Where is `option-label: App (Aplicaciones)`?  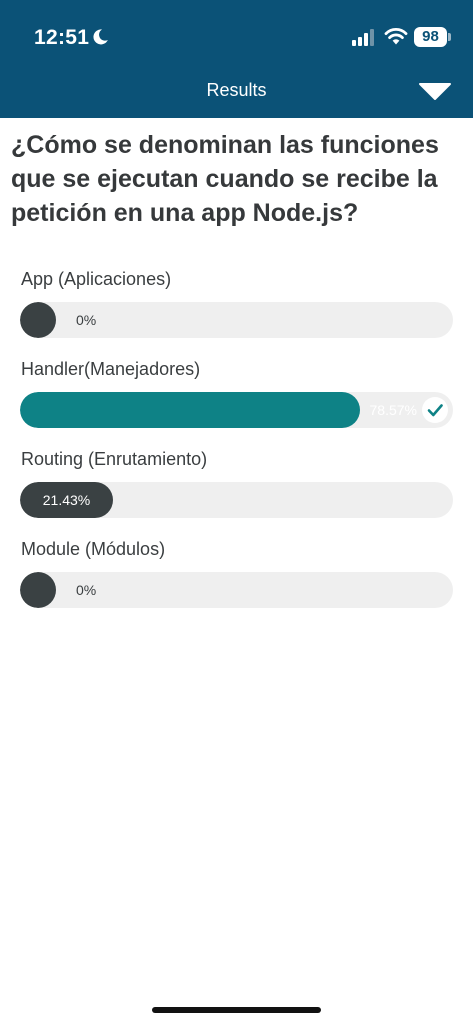
option-label: App (Aplicaciones) is located at coordinates (96, 279).